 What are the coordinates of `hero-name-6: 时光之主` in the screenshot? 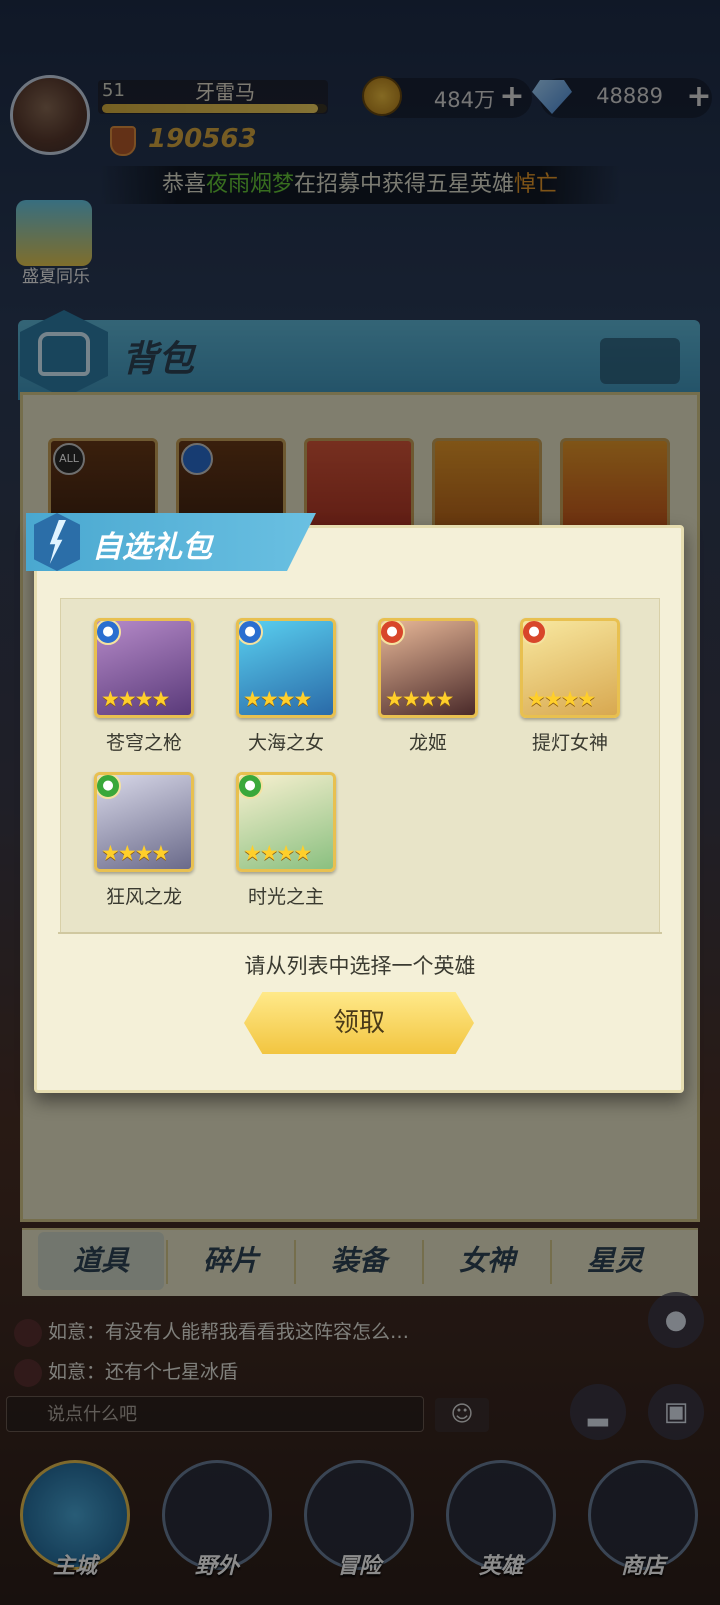 It's located at (285, 897).